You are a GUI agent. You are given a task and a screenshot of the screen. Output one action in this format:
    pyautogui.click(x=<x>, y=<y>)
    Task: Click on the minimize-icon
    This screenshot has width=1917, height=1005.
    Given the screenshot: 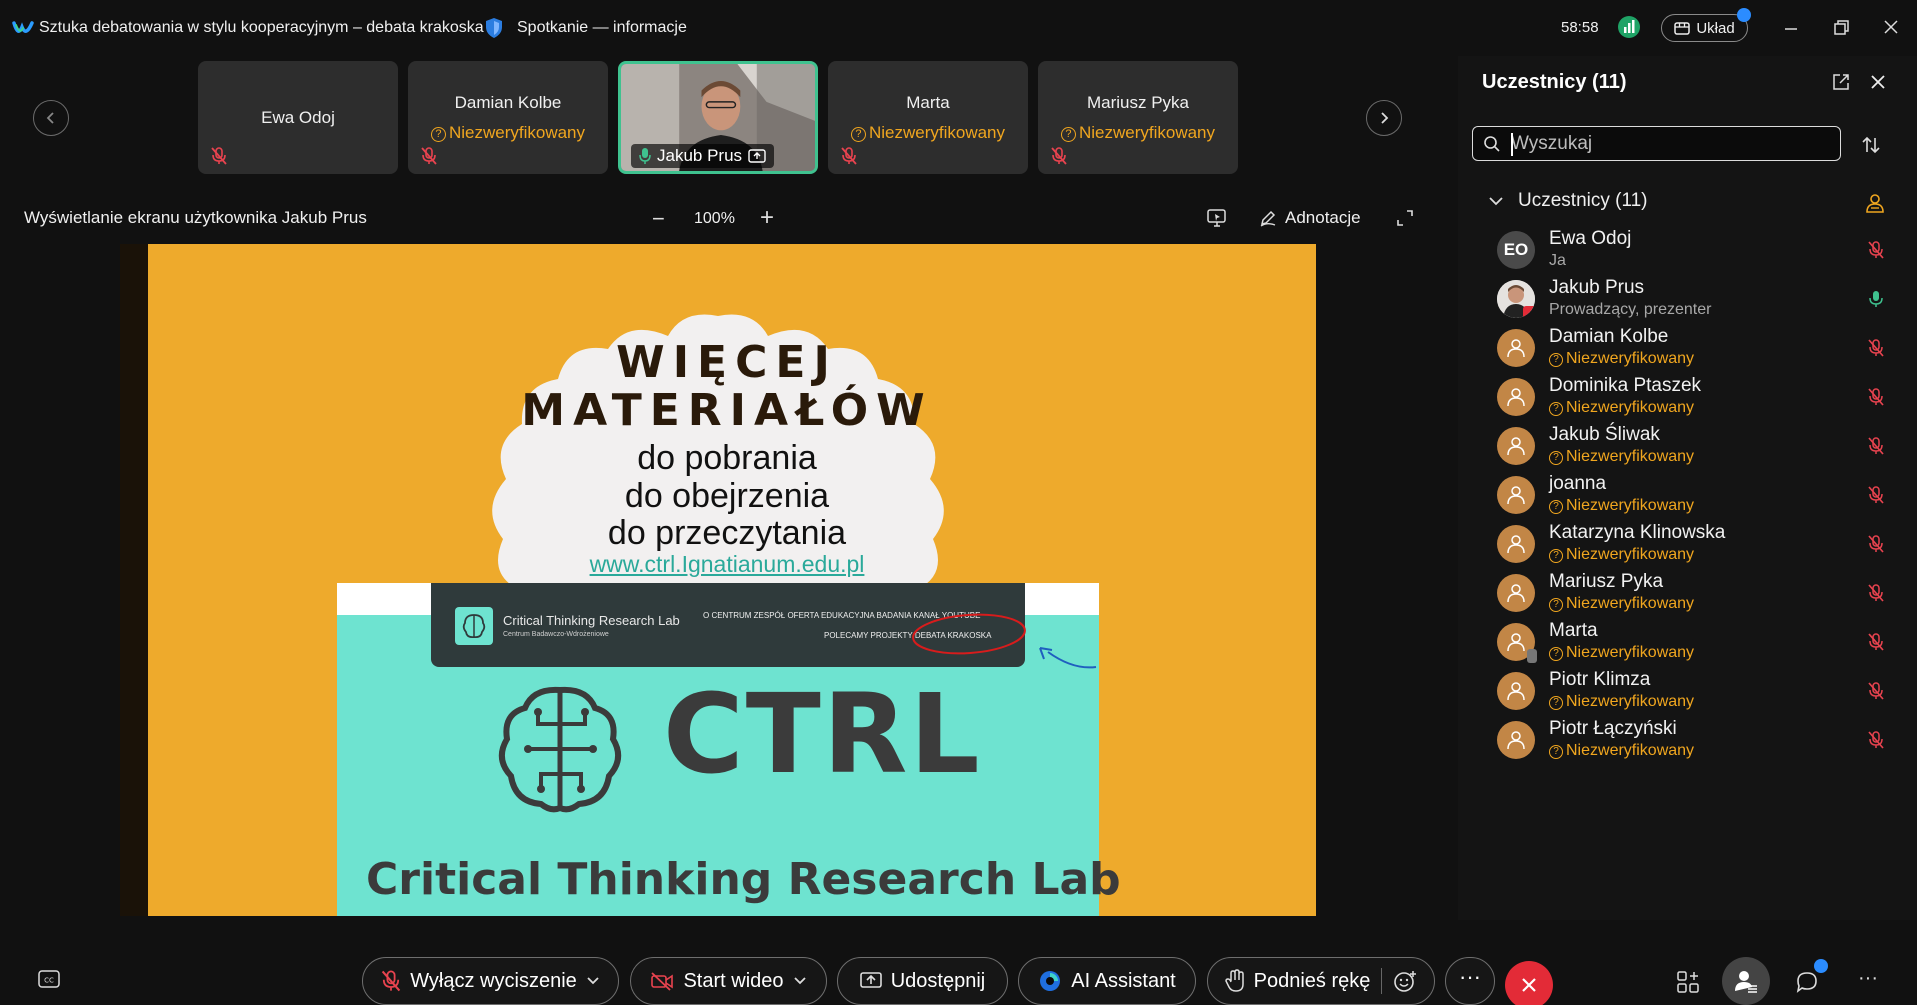 What is the action you would take?
    pyautogui.click(x=1791, y=27)
    